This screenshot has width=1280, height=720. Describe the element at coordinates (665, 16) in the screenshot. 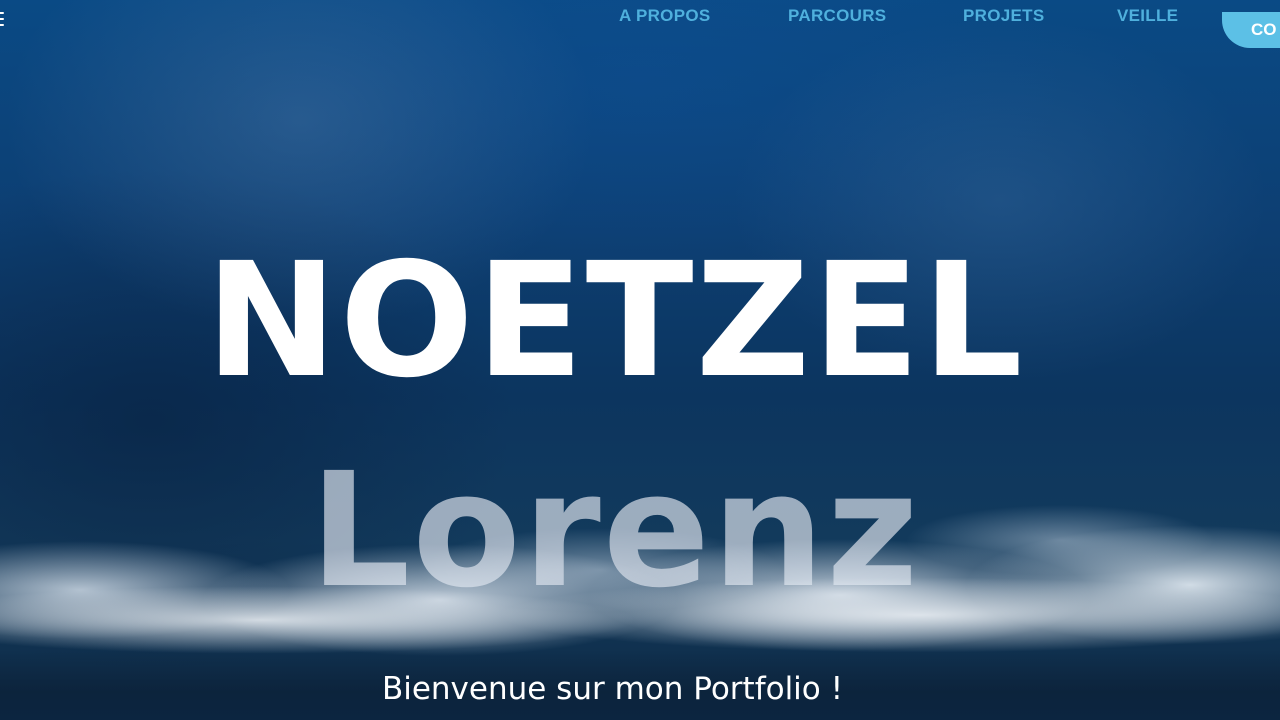

I see `nav-link-a-propos: A PROPOS` at that location.